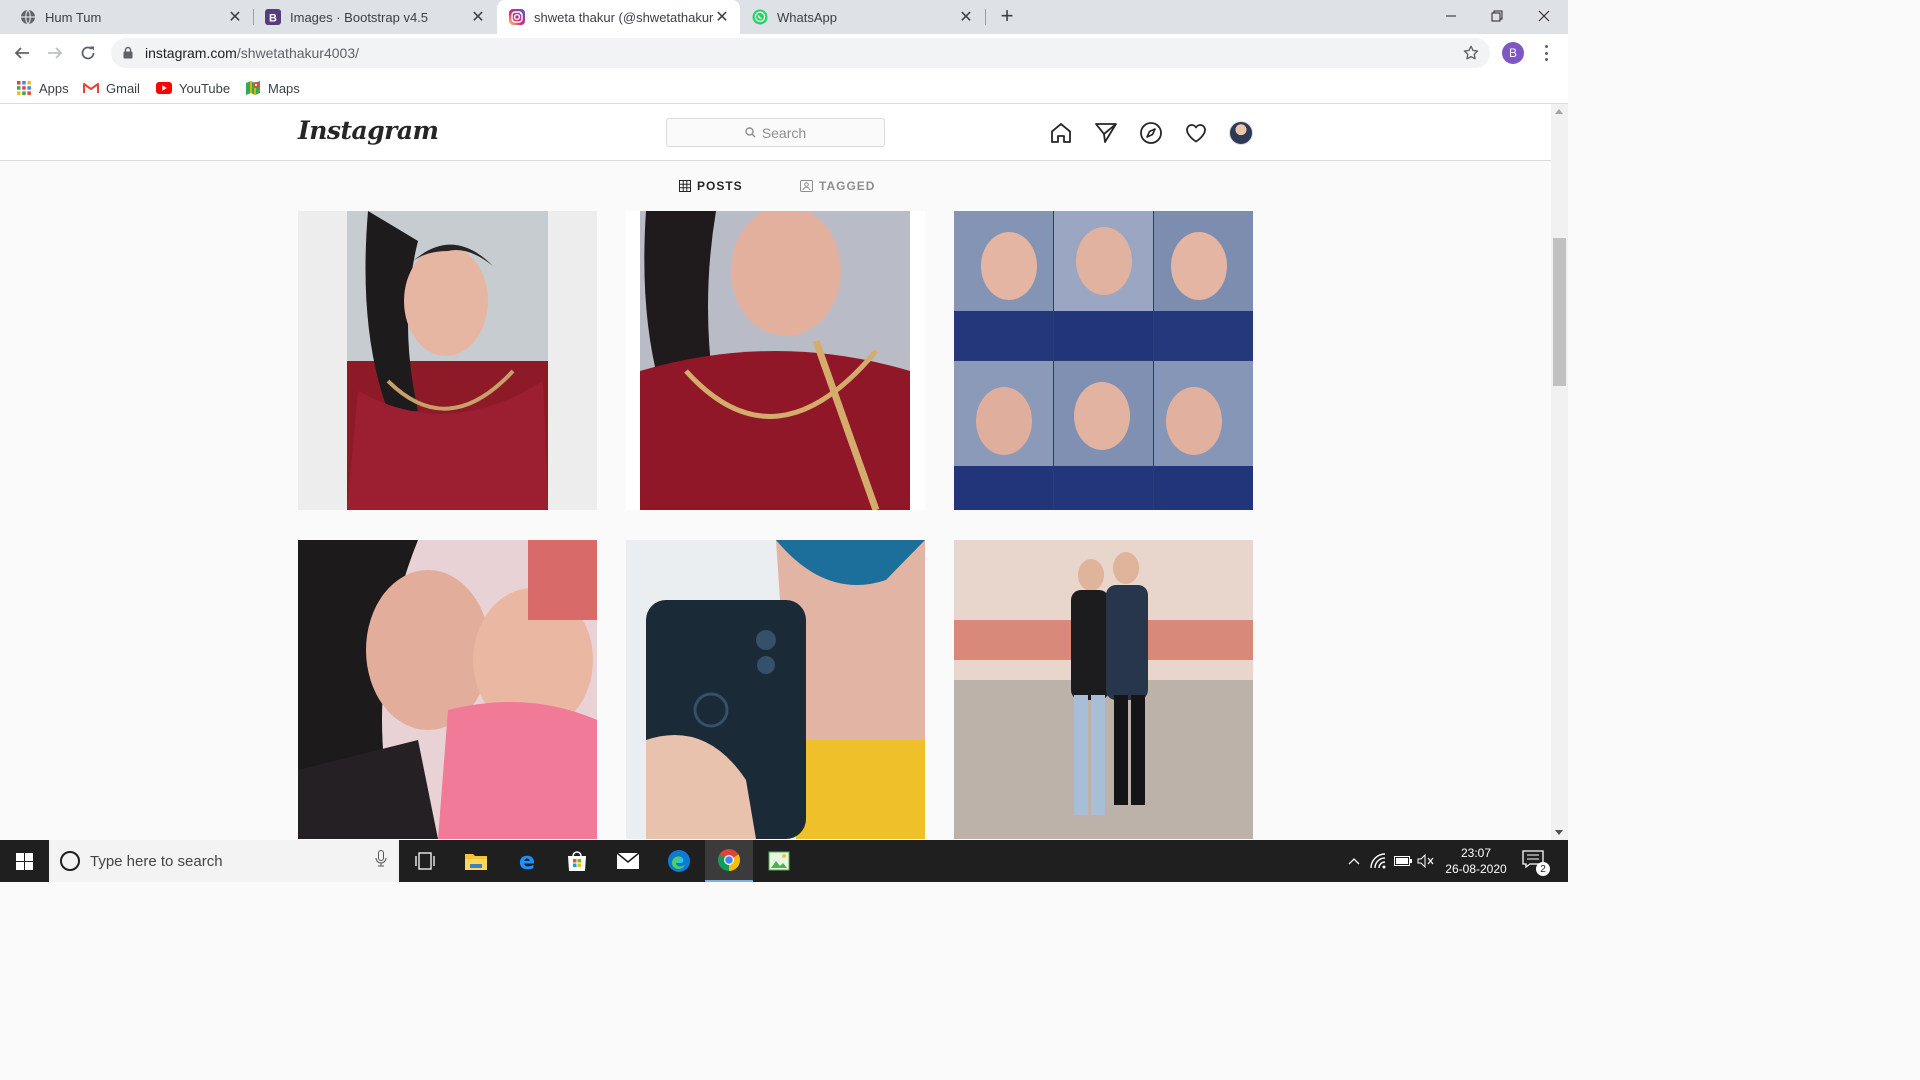  I want to click on windows-taskbar: Type here to search e 23:07 26-08-2020 2, so click(784, 861).